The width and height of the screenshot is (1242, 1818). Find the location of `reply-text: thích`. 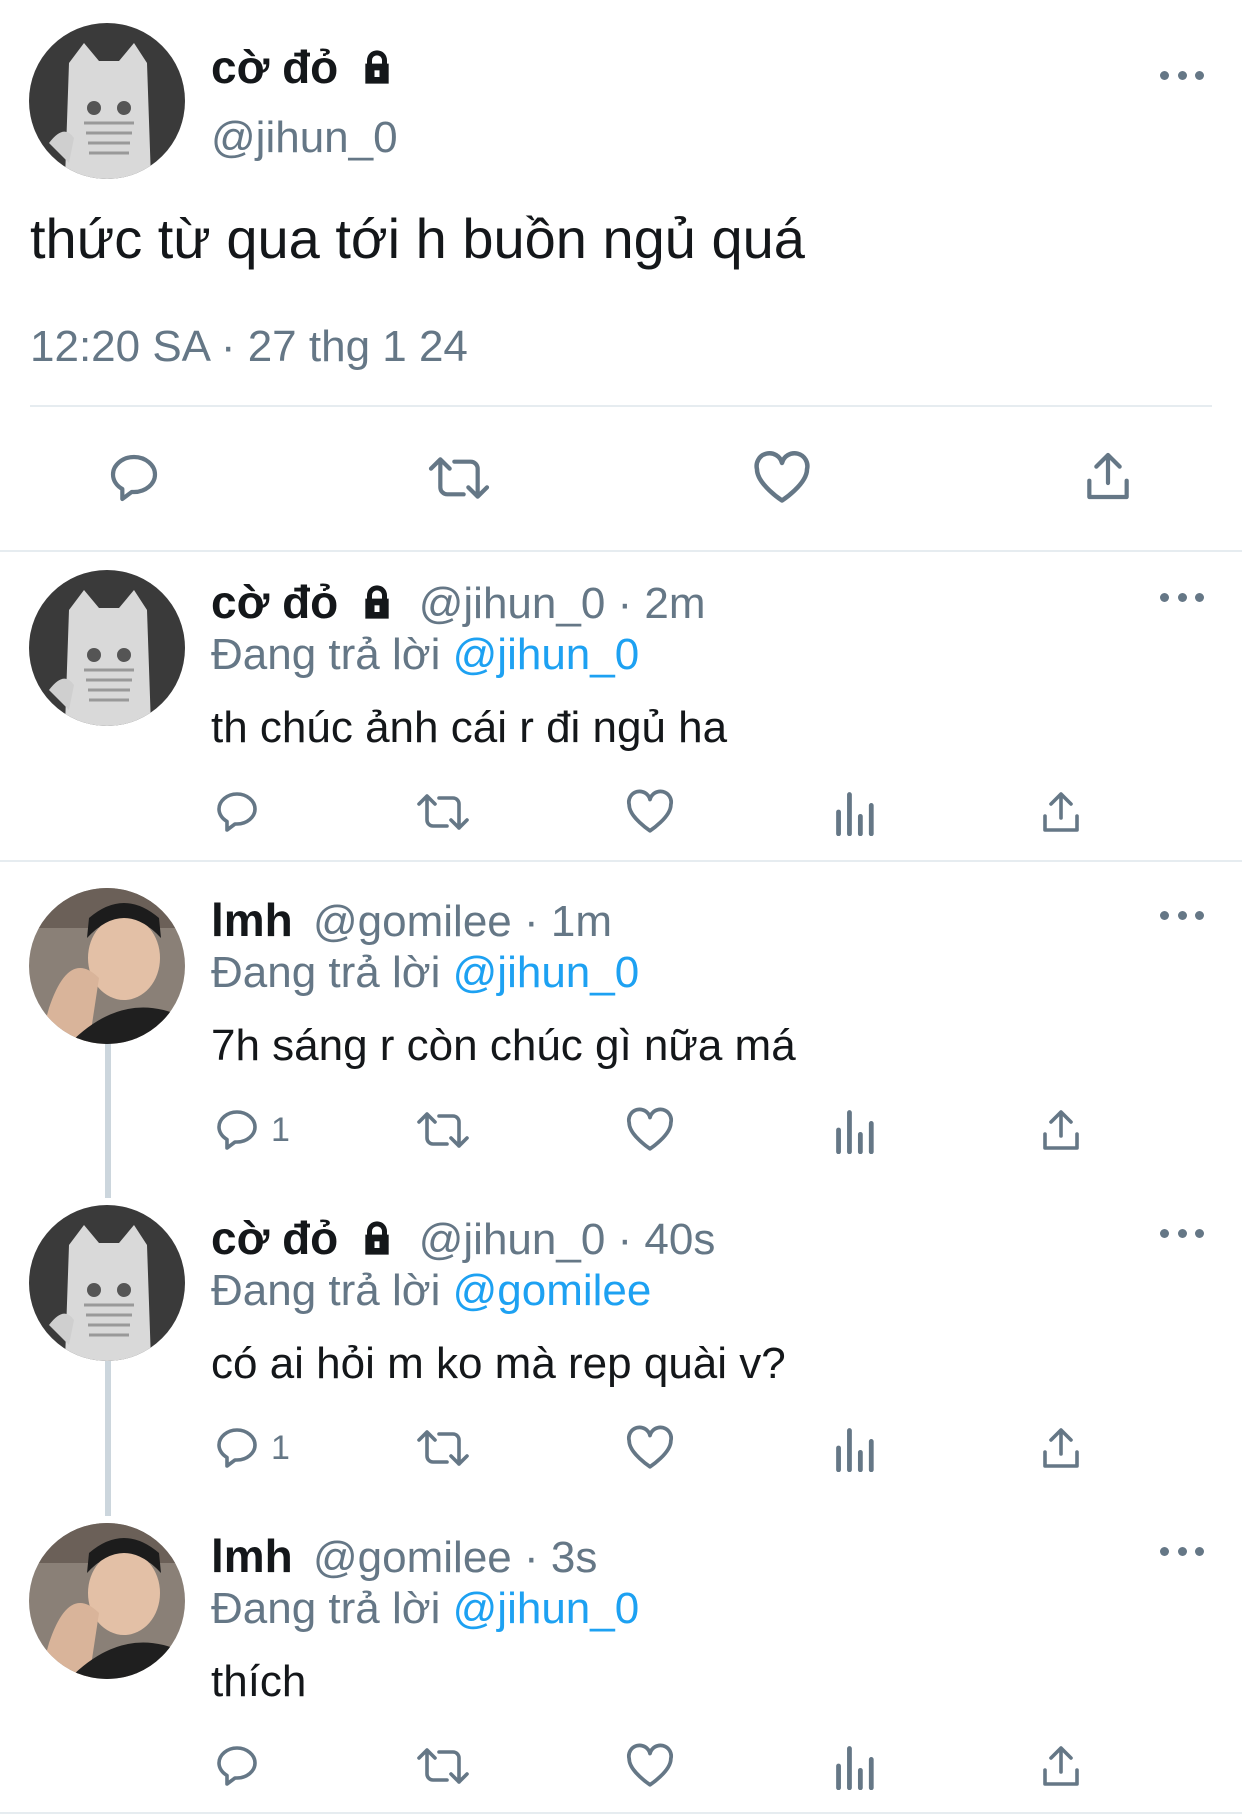

reply-text: thích is located at coordinates (259, 1681).